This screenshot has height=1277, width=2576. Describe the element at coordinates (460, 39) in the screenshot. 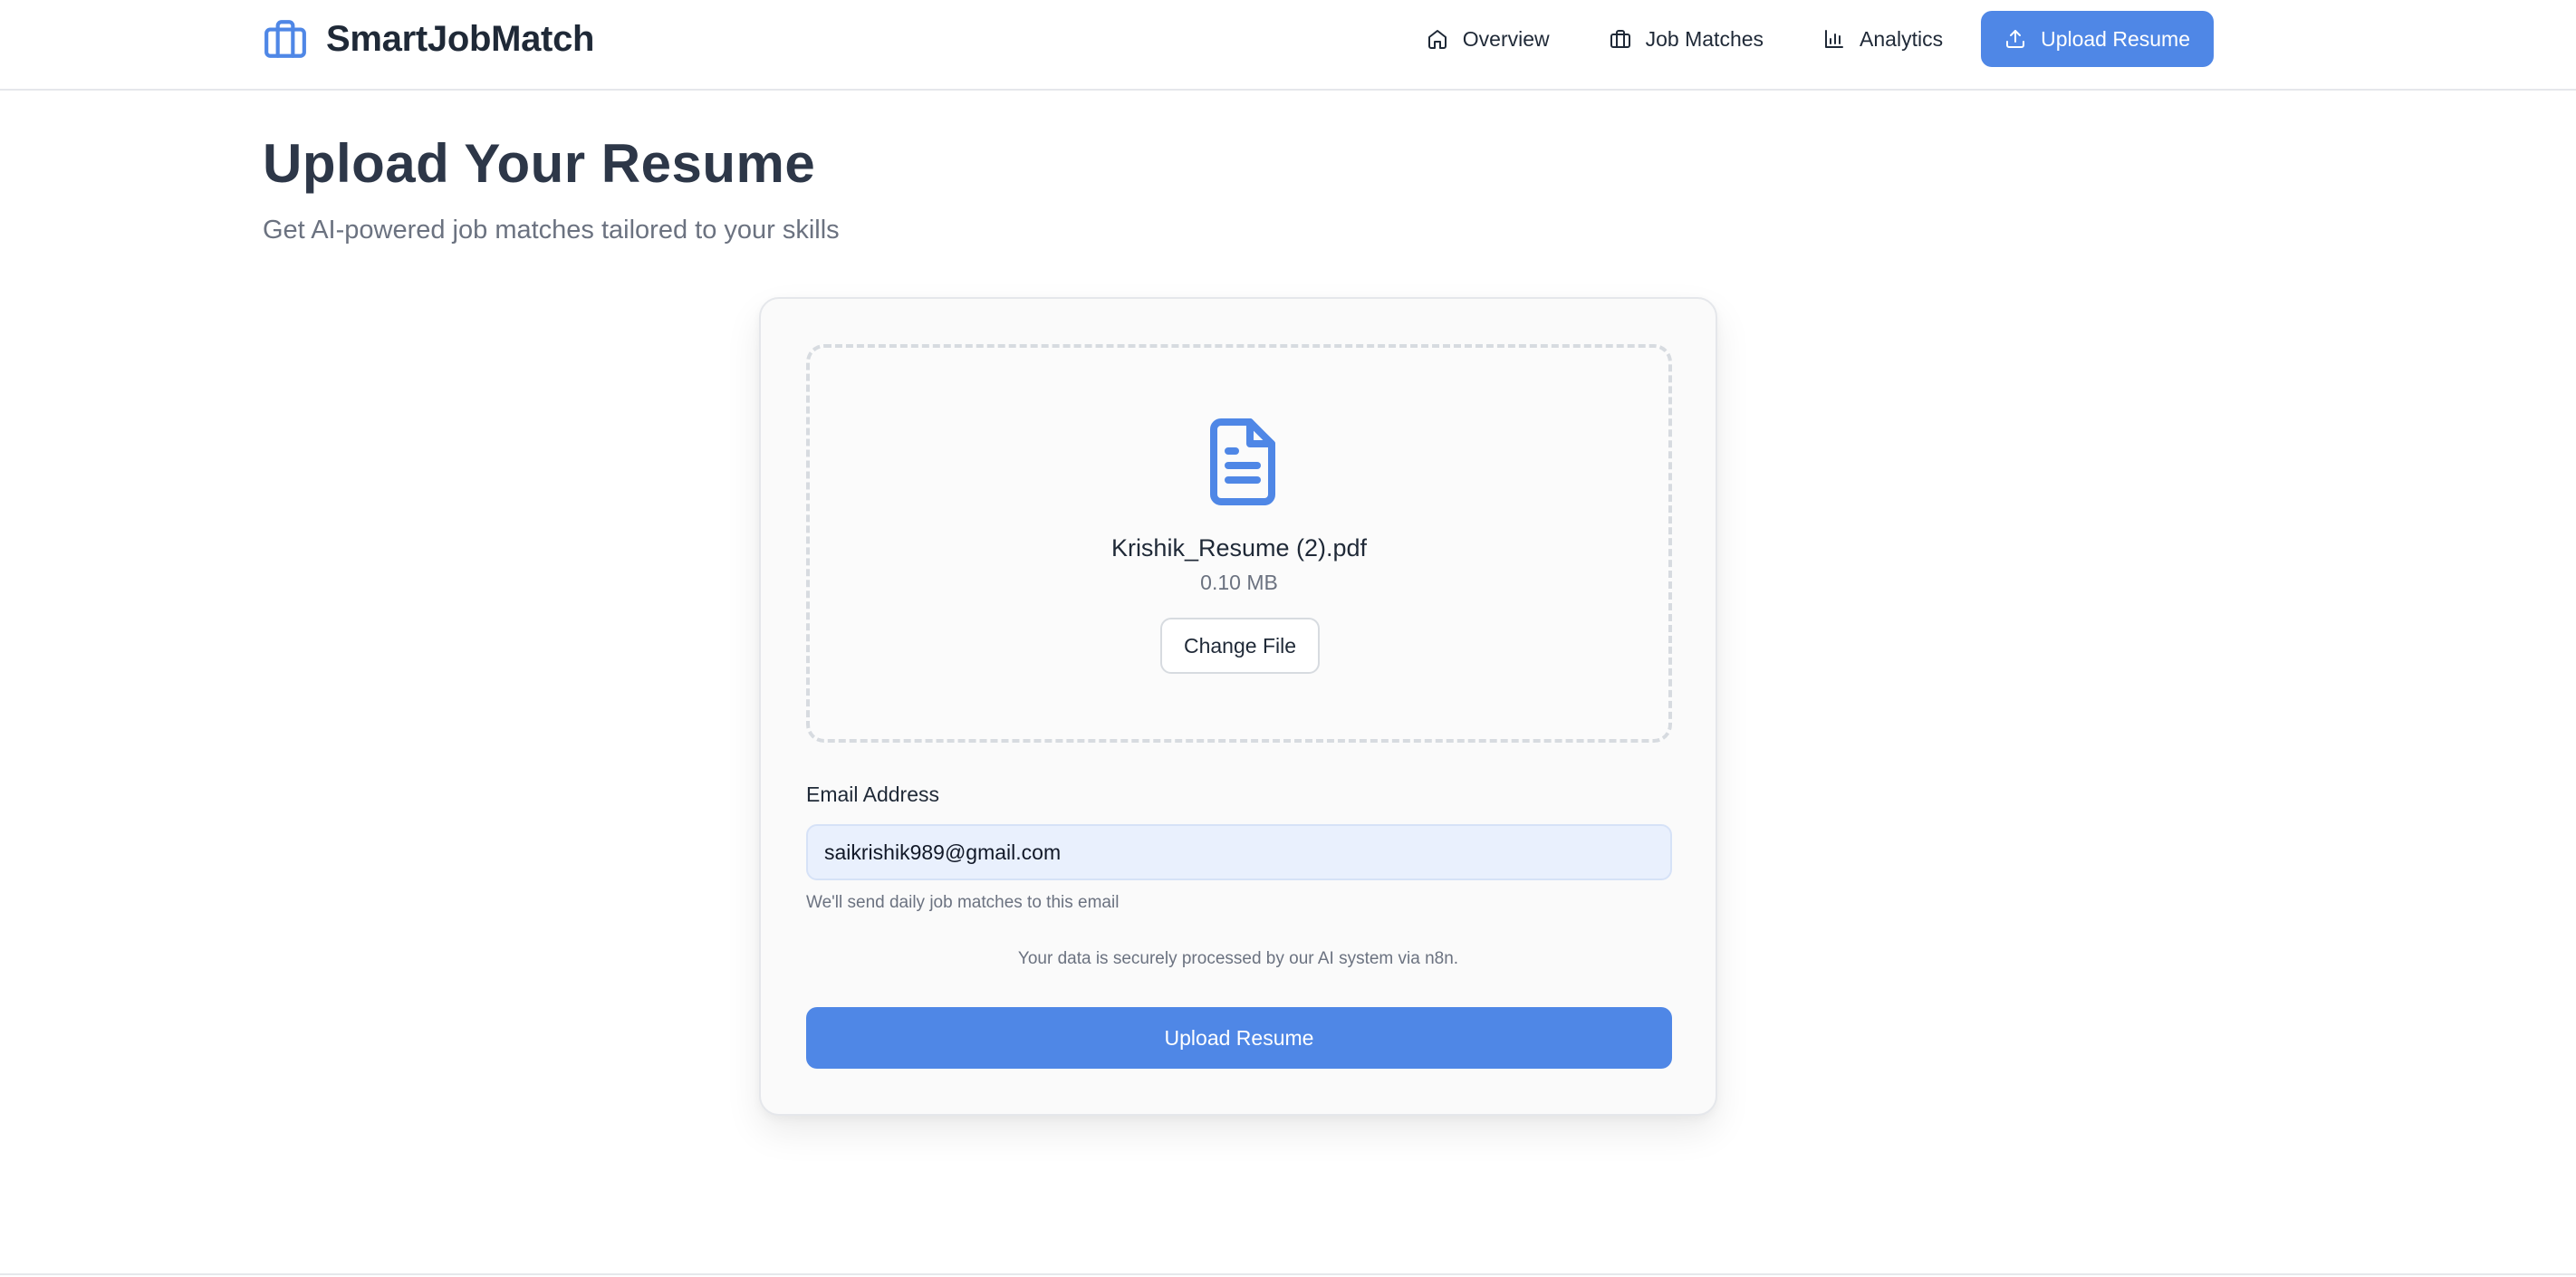

I see `brand-name: SmartJobMatch` at that location.